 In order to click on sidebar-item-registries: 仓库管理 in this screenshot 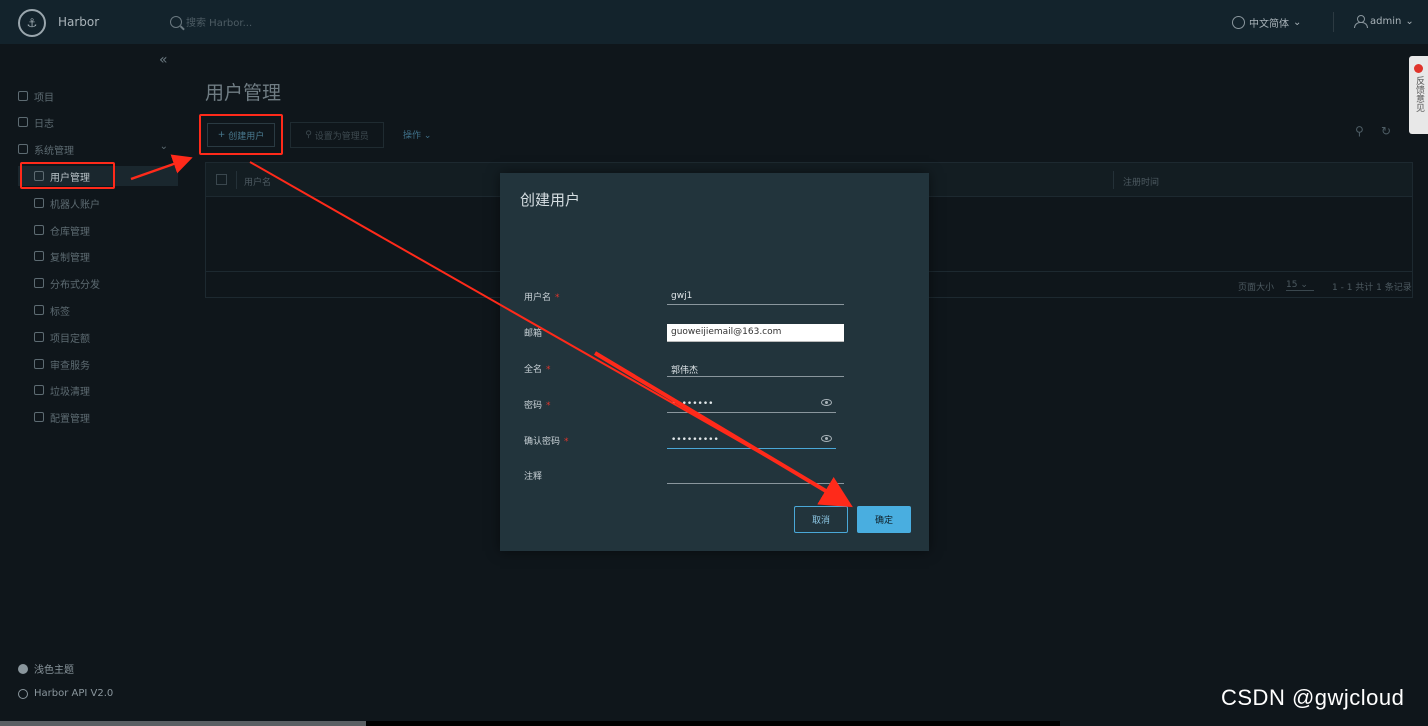, I will do `click(106, 230)`.